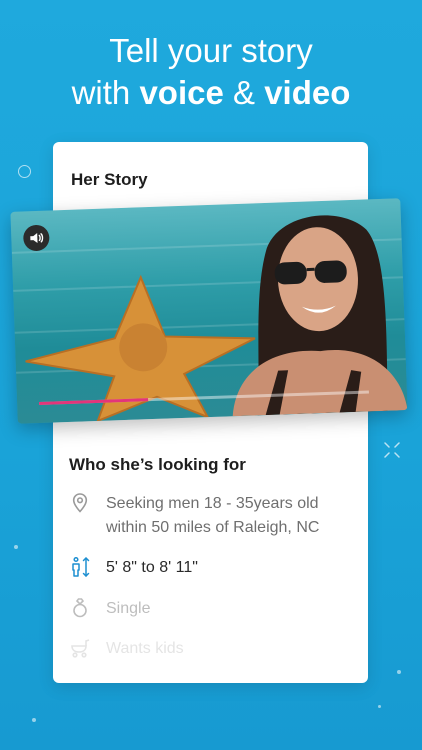 The height and width of the screenshot is (750, 422). What do you see at coordinates (244, 92) in the screenshot?
I see `headline-amp: &` at bounding box center [244, 92].